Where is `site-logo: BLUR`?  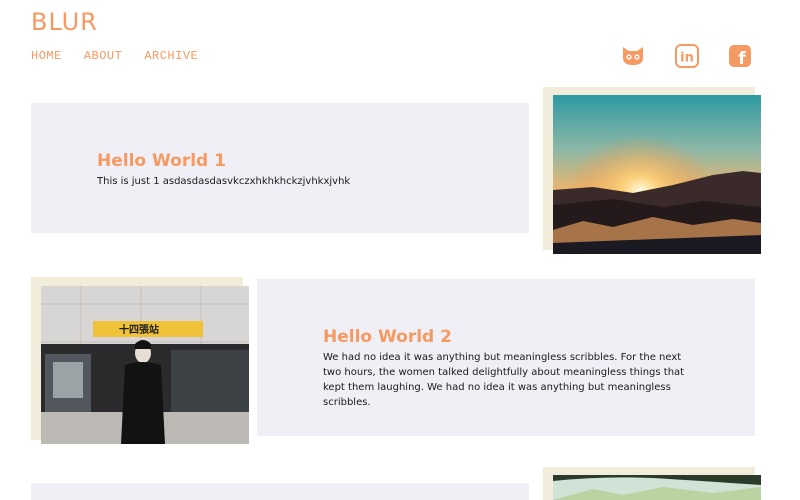 site-logo: BLUR is located at coordinates (64, 22).